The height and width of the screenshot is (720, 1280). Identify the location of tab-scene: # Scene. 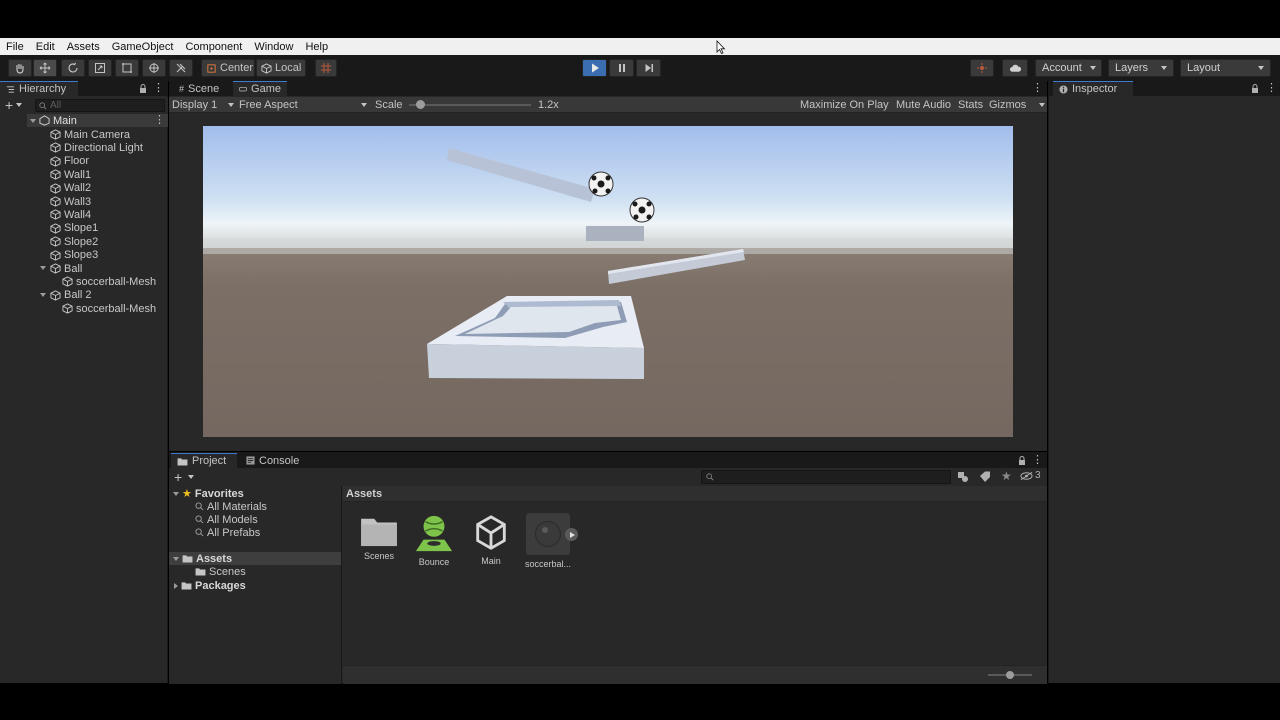
(200, 88).